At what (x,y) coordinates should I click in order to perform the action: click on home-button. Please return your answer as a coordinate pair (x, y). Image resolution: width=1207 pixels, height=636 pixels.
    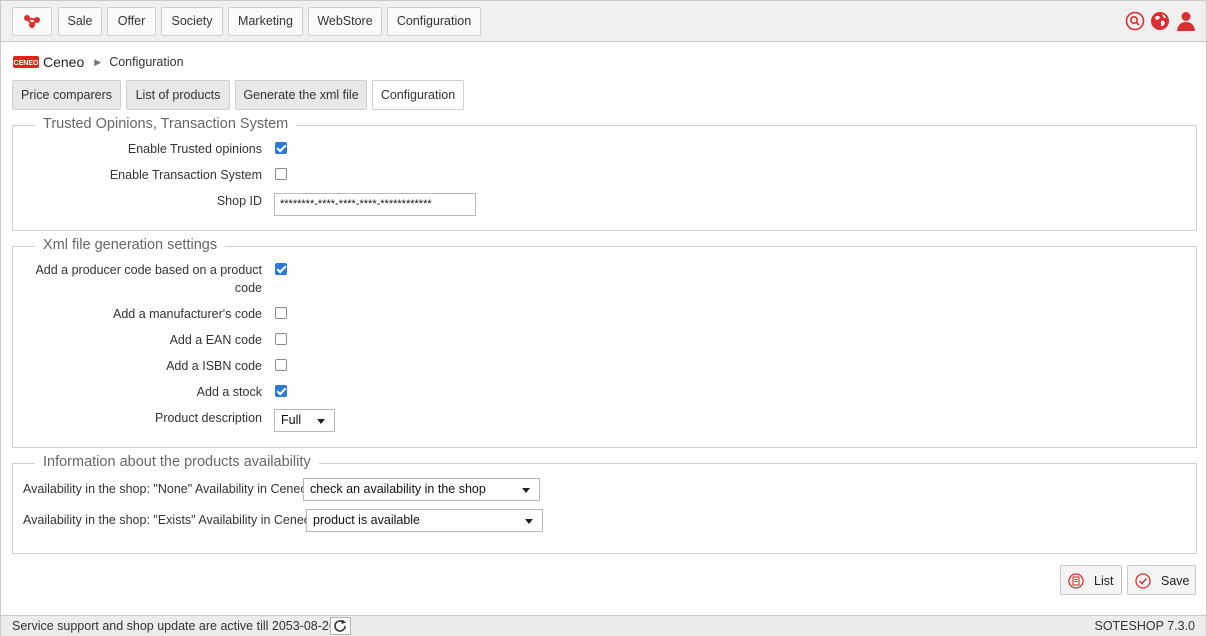
    Looking at the image, I should click on (32, 21).